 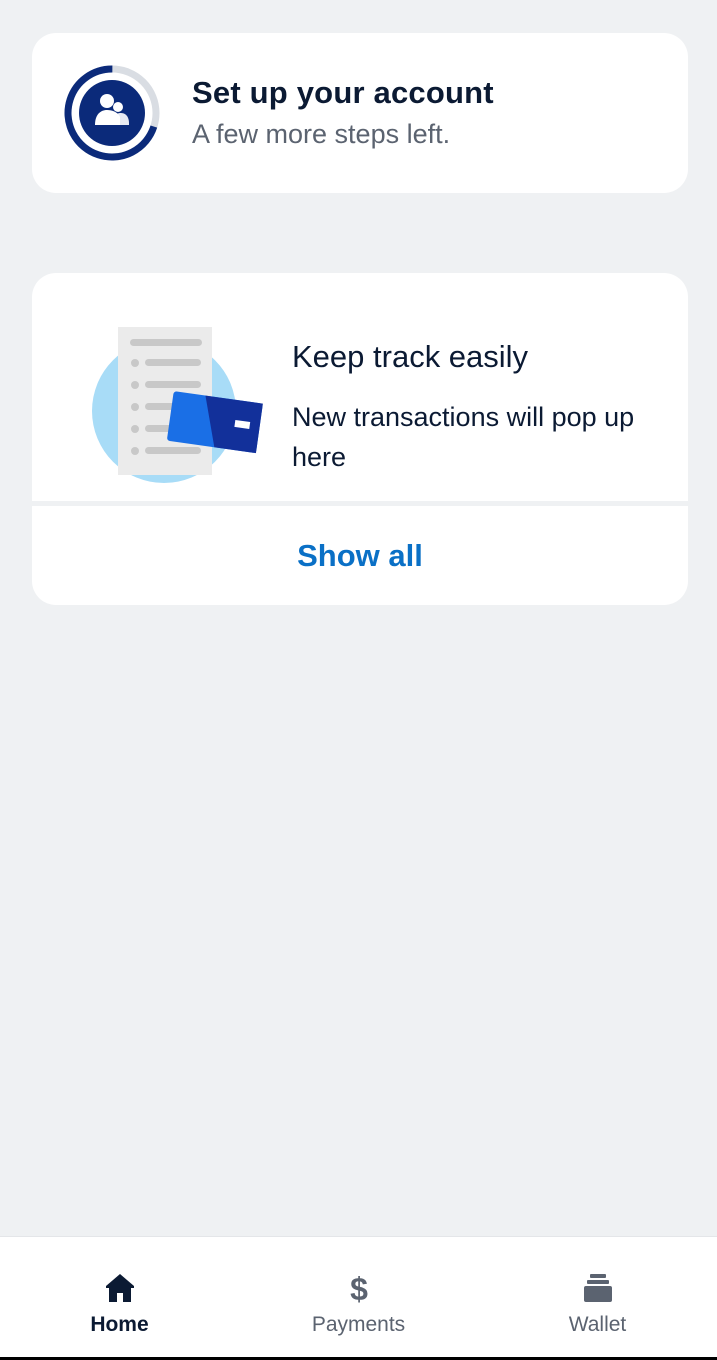 What do you see at coordinates (360, 555) in the screenshot?
I see `show-all-button: Show all` at bounding box center [360, 555].